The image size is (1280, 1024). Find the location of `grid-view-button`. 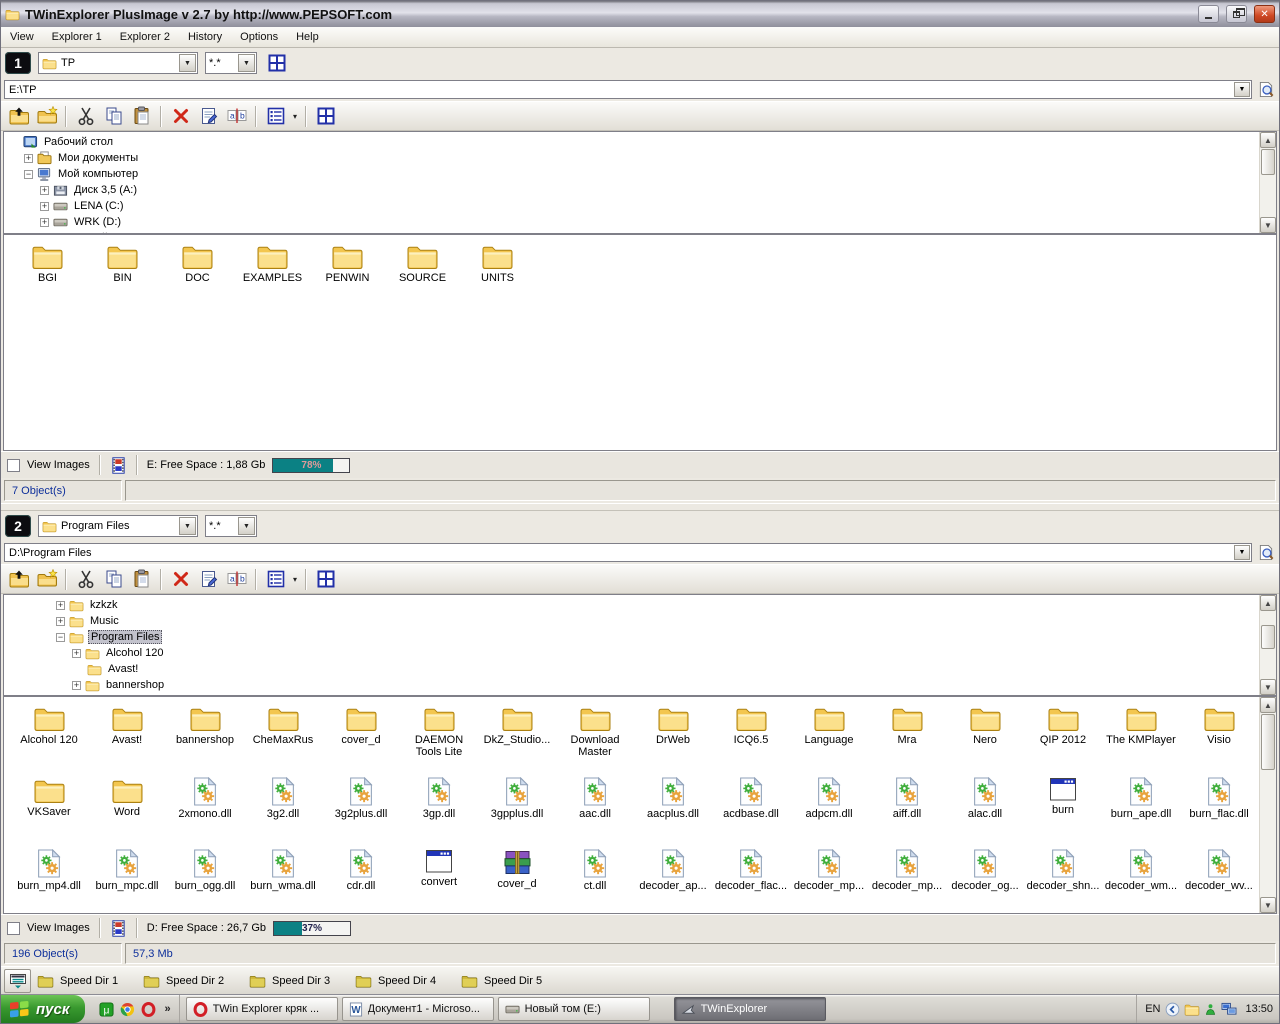

grid-view-button is located at coordinates (325, 579).